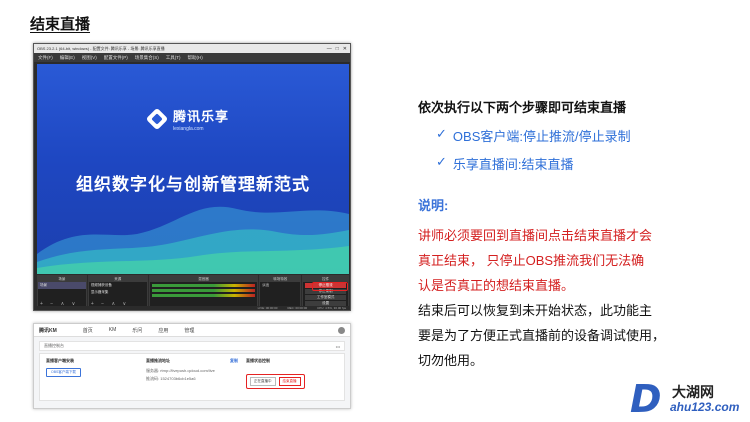 The width and height of the screenshot is (750, 422). Describe the element at coordinates (193, 240) in the screenshot. I see `preview-wave-graphic` at that location.